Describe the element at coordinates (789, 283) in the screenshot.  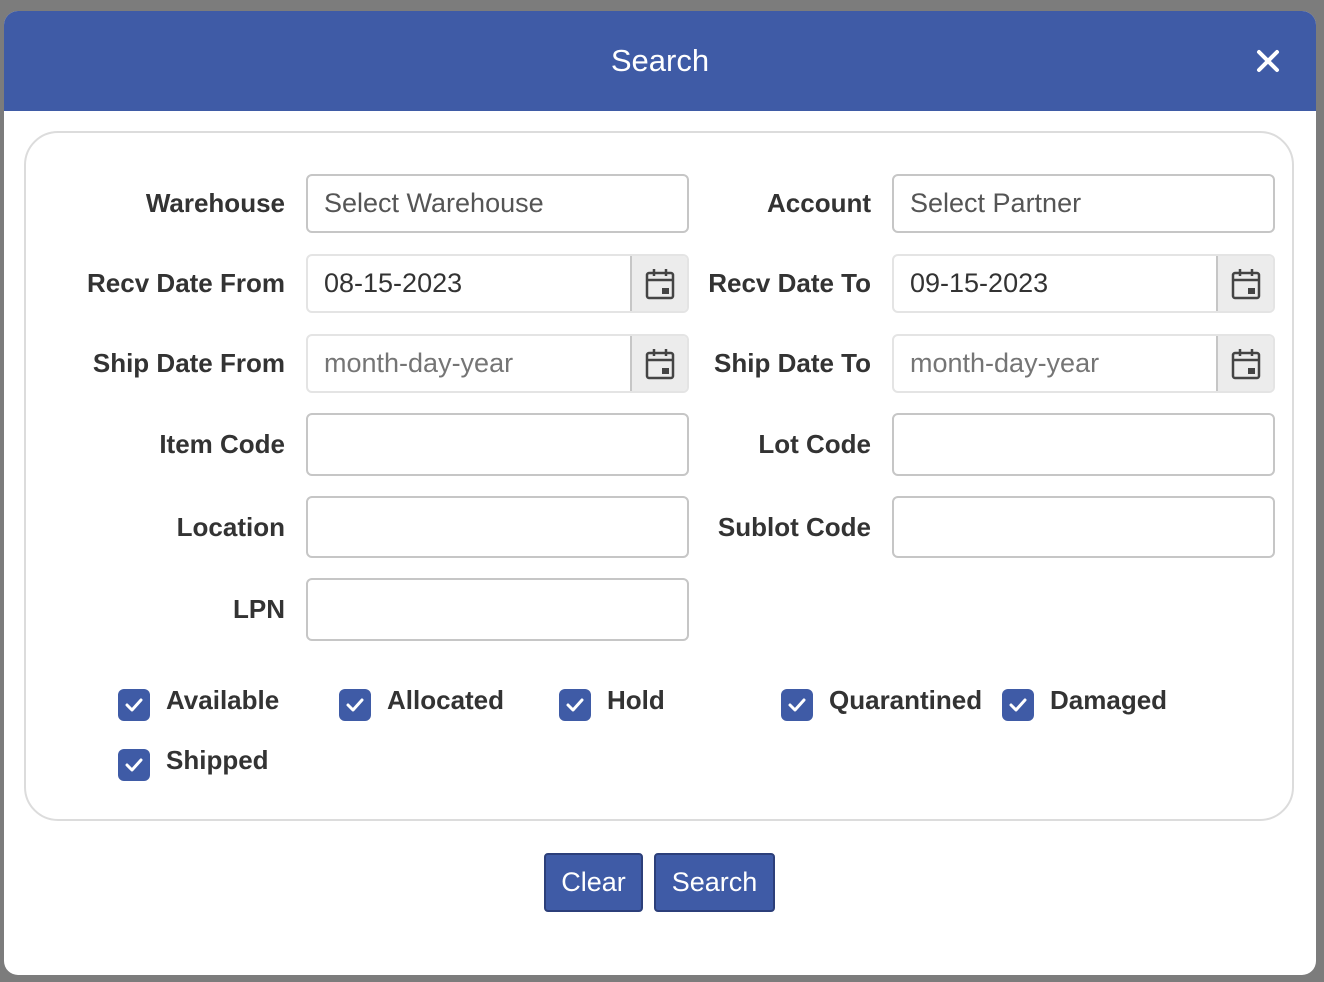
I see `recv-date-to-label: Recv Date To` at that location.